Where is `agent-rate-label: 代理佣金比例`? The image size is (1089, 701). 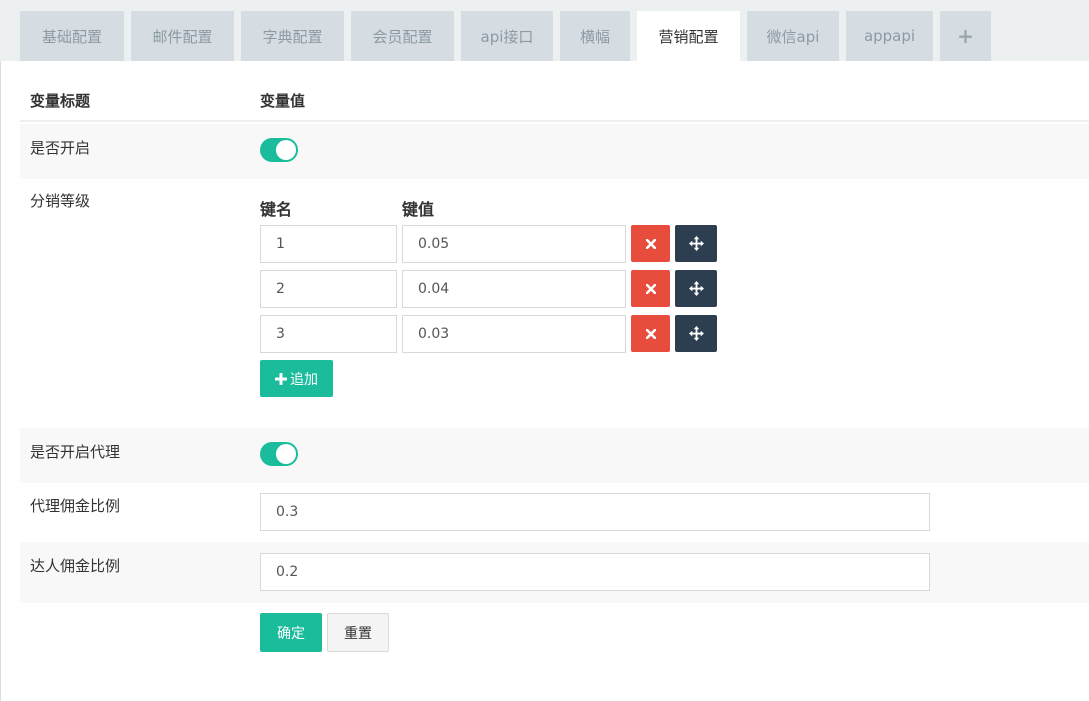
agent-rate-label: 代理佣金比例 is located at coordinates (75, 506).